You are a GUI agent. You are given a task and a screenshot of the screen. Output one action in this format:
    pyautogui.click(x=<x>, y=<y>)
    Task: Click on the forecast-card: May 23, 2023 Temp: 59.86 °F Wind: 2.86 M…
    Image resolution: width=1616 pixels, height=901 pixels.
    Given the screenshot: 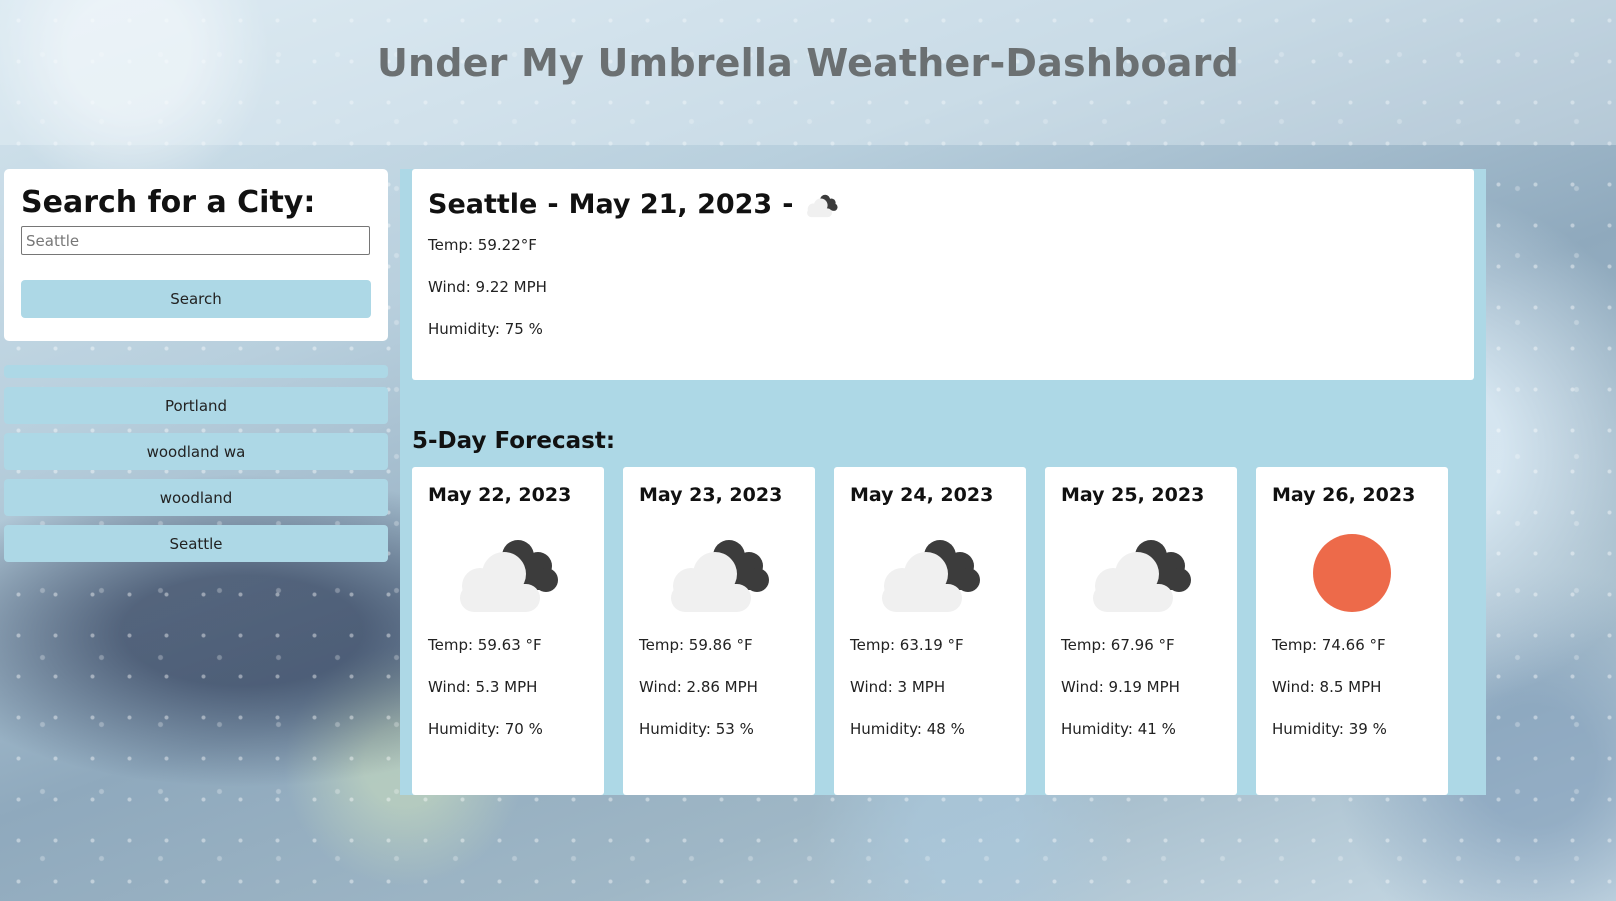 What is the action you would take?
    pyautogui.click(x=719, y=631)
    